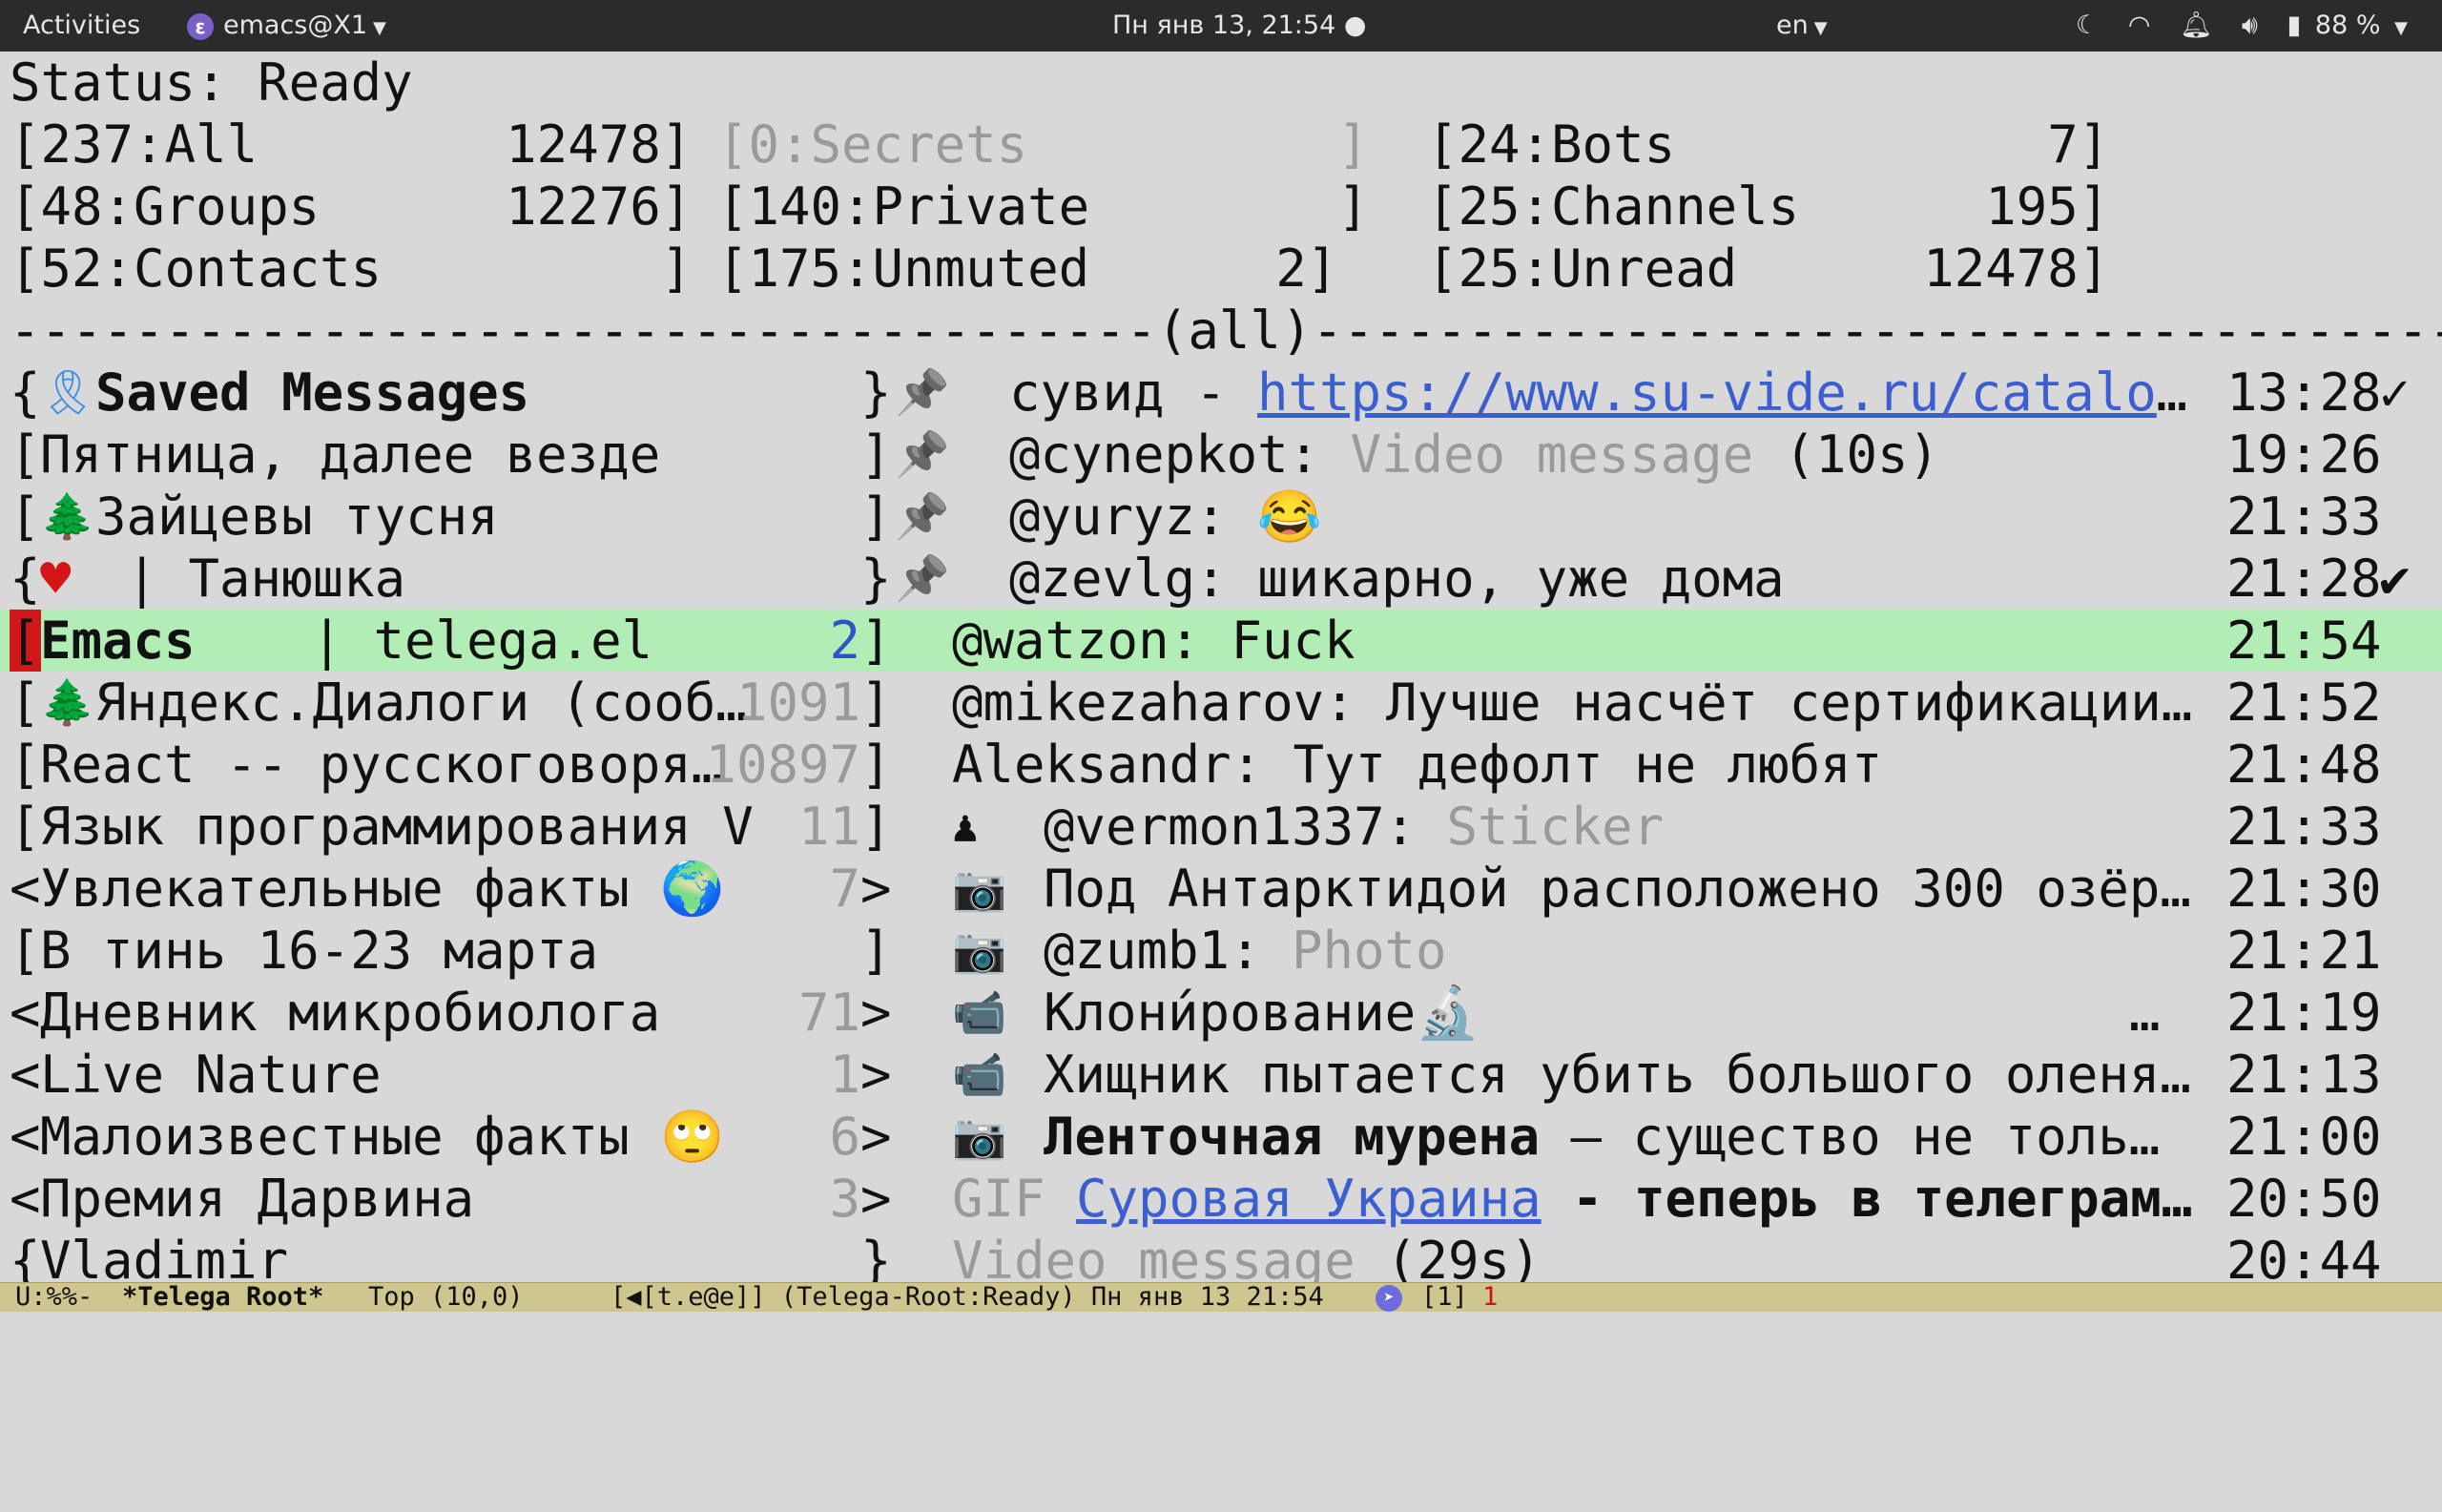 The width and height of the screenshot is (2442, 1512). Describe the element at coordinates (1768, 145) in the screenshot. I see `filter-bots: [24:Bots 7]` at that location.